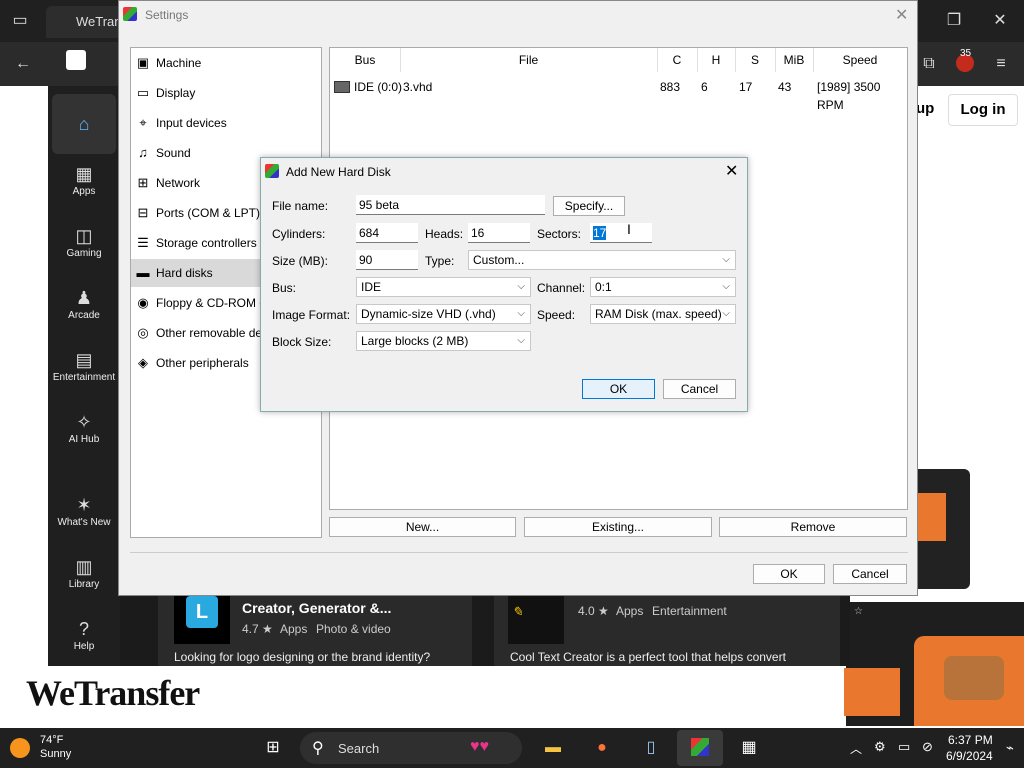 The width and height of the screenshot is (1024, 768). What do you see at coordinates (749, 748) in the screenshot?
I see `ms-store-icon: ▦` at bounding box center [749, 748].